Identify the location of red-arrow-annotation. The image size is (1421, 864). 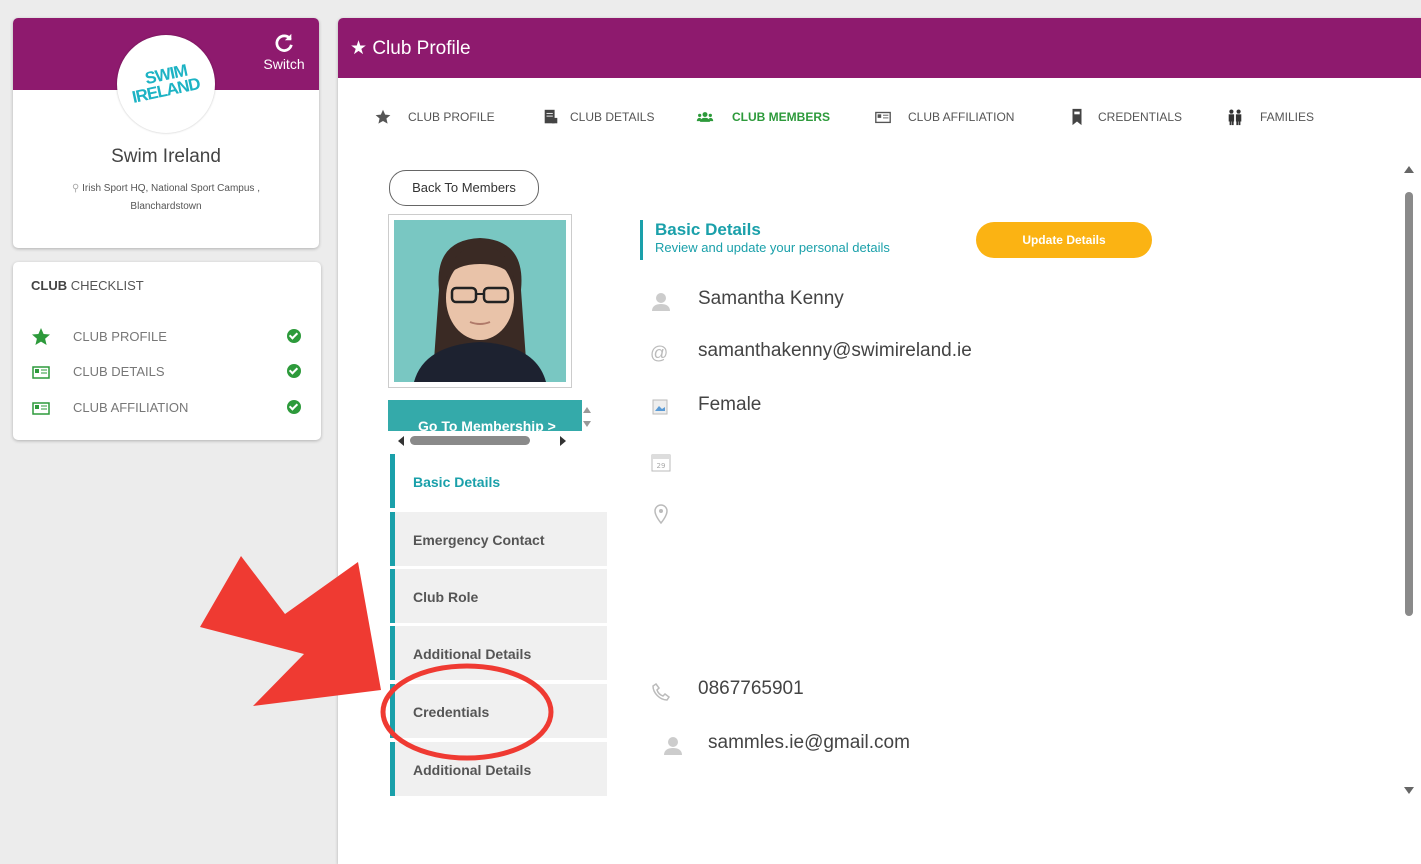
(290, 631).